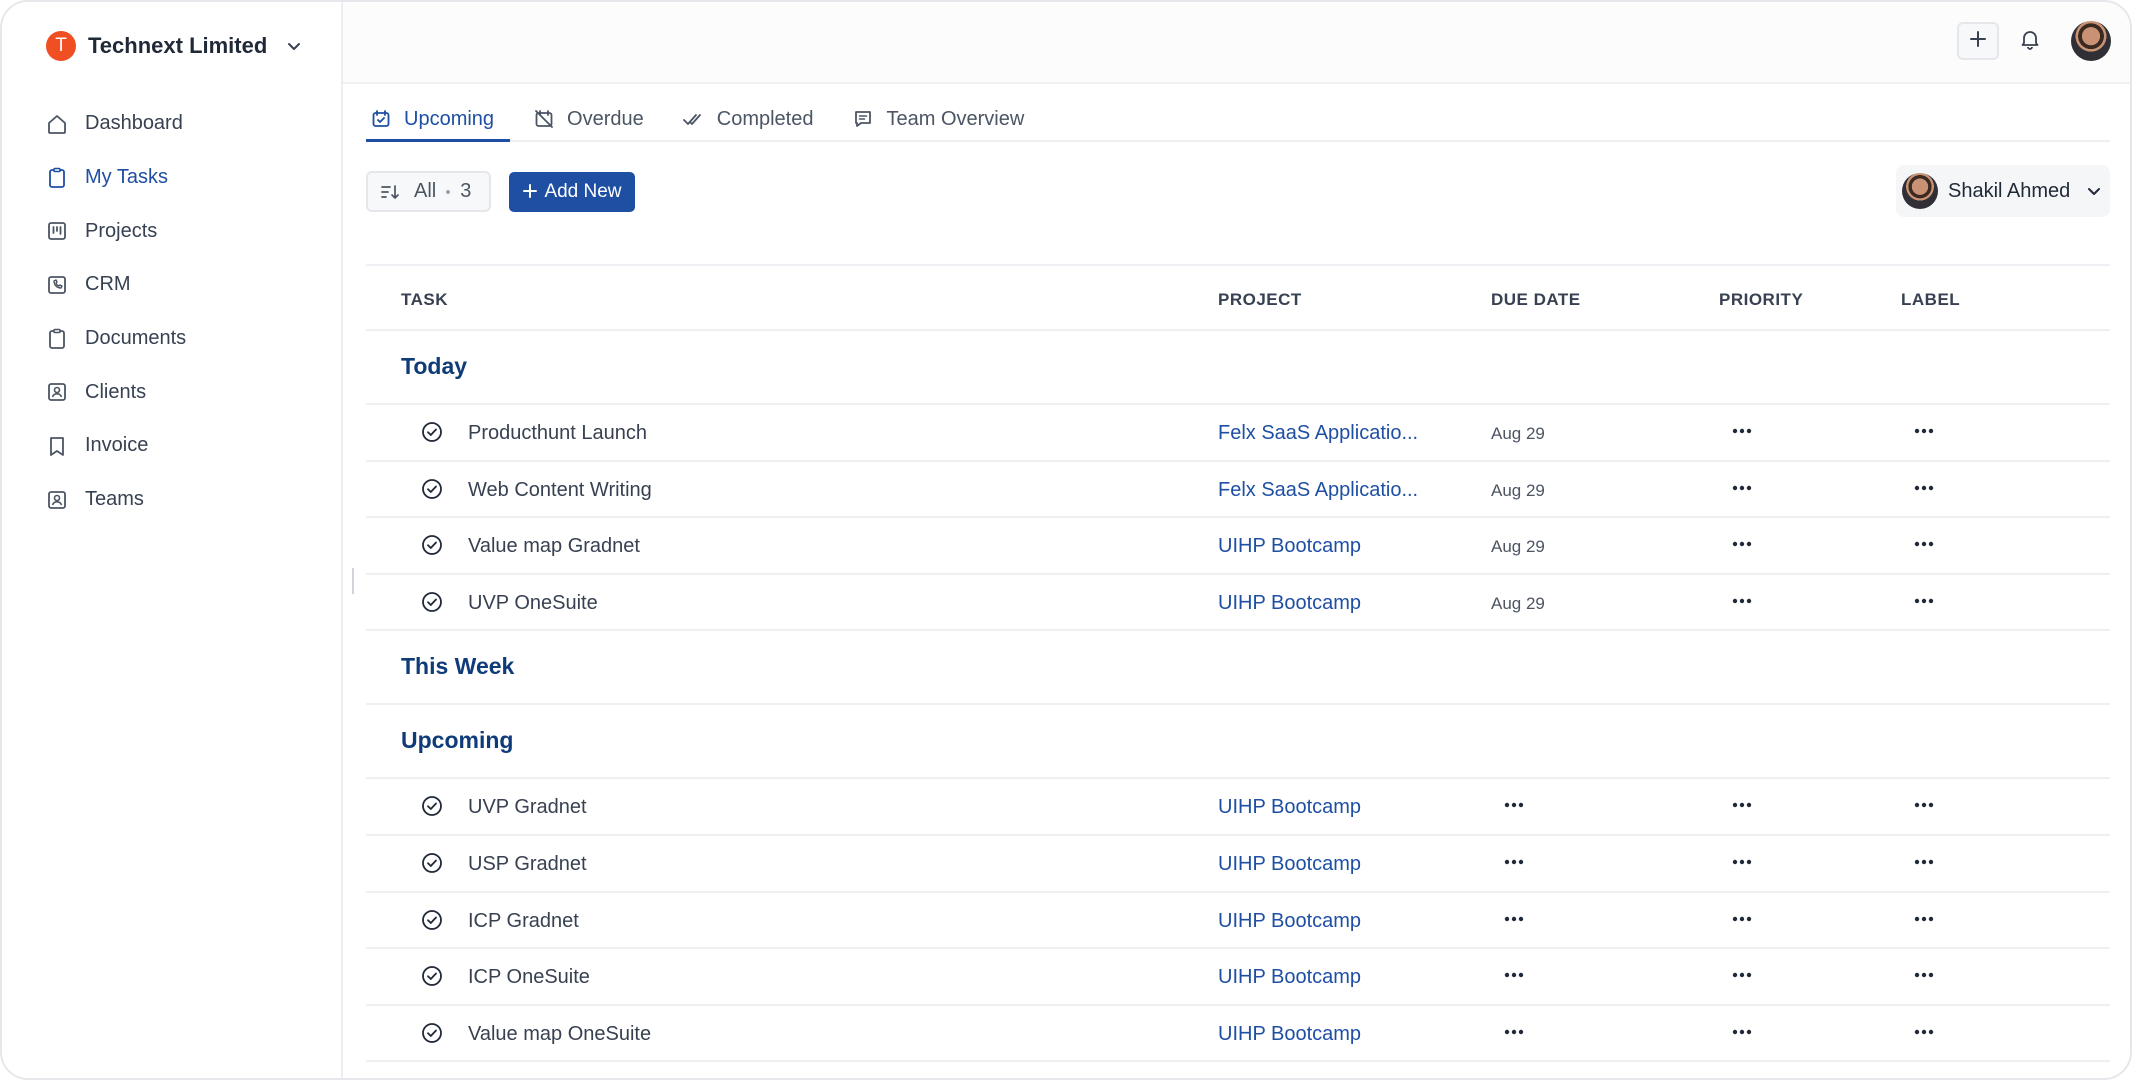 The height and width of the screenshot is (1080, 2132). I want to click on table-row: ICP OneSuite UIHP Bootcamp, so click(1238, 977).